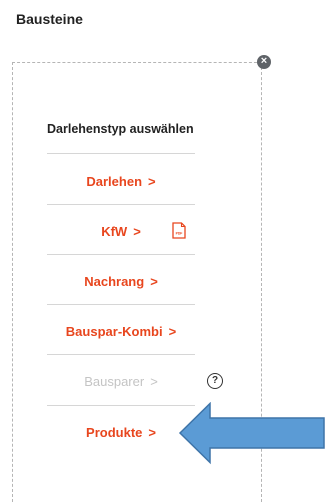 The width and height of the screenshot is (326, 502). I want to click on close-button: ×, so click(264, 62).